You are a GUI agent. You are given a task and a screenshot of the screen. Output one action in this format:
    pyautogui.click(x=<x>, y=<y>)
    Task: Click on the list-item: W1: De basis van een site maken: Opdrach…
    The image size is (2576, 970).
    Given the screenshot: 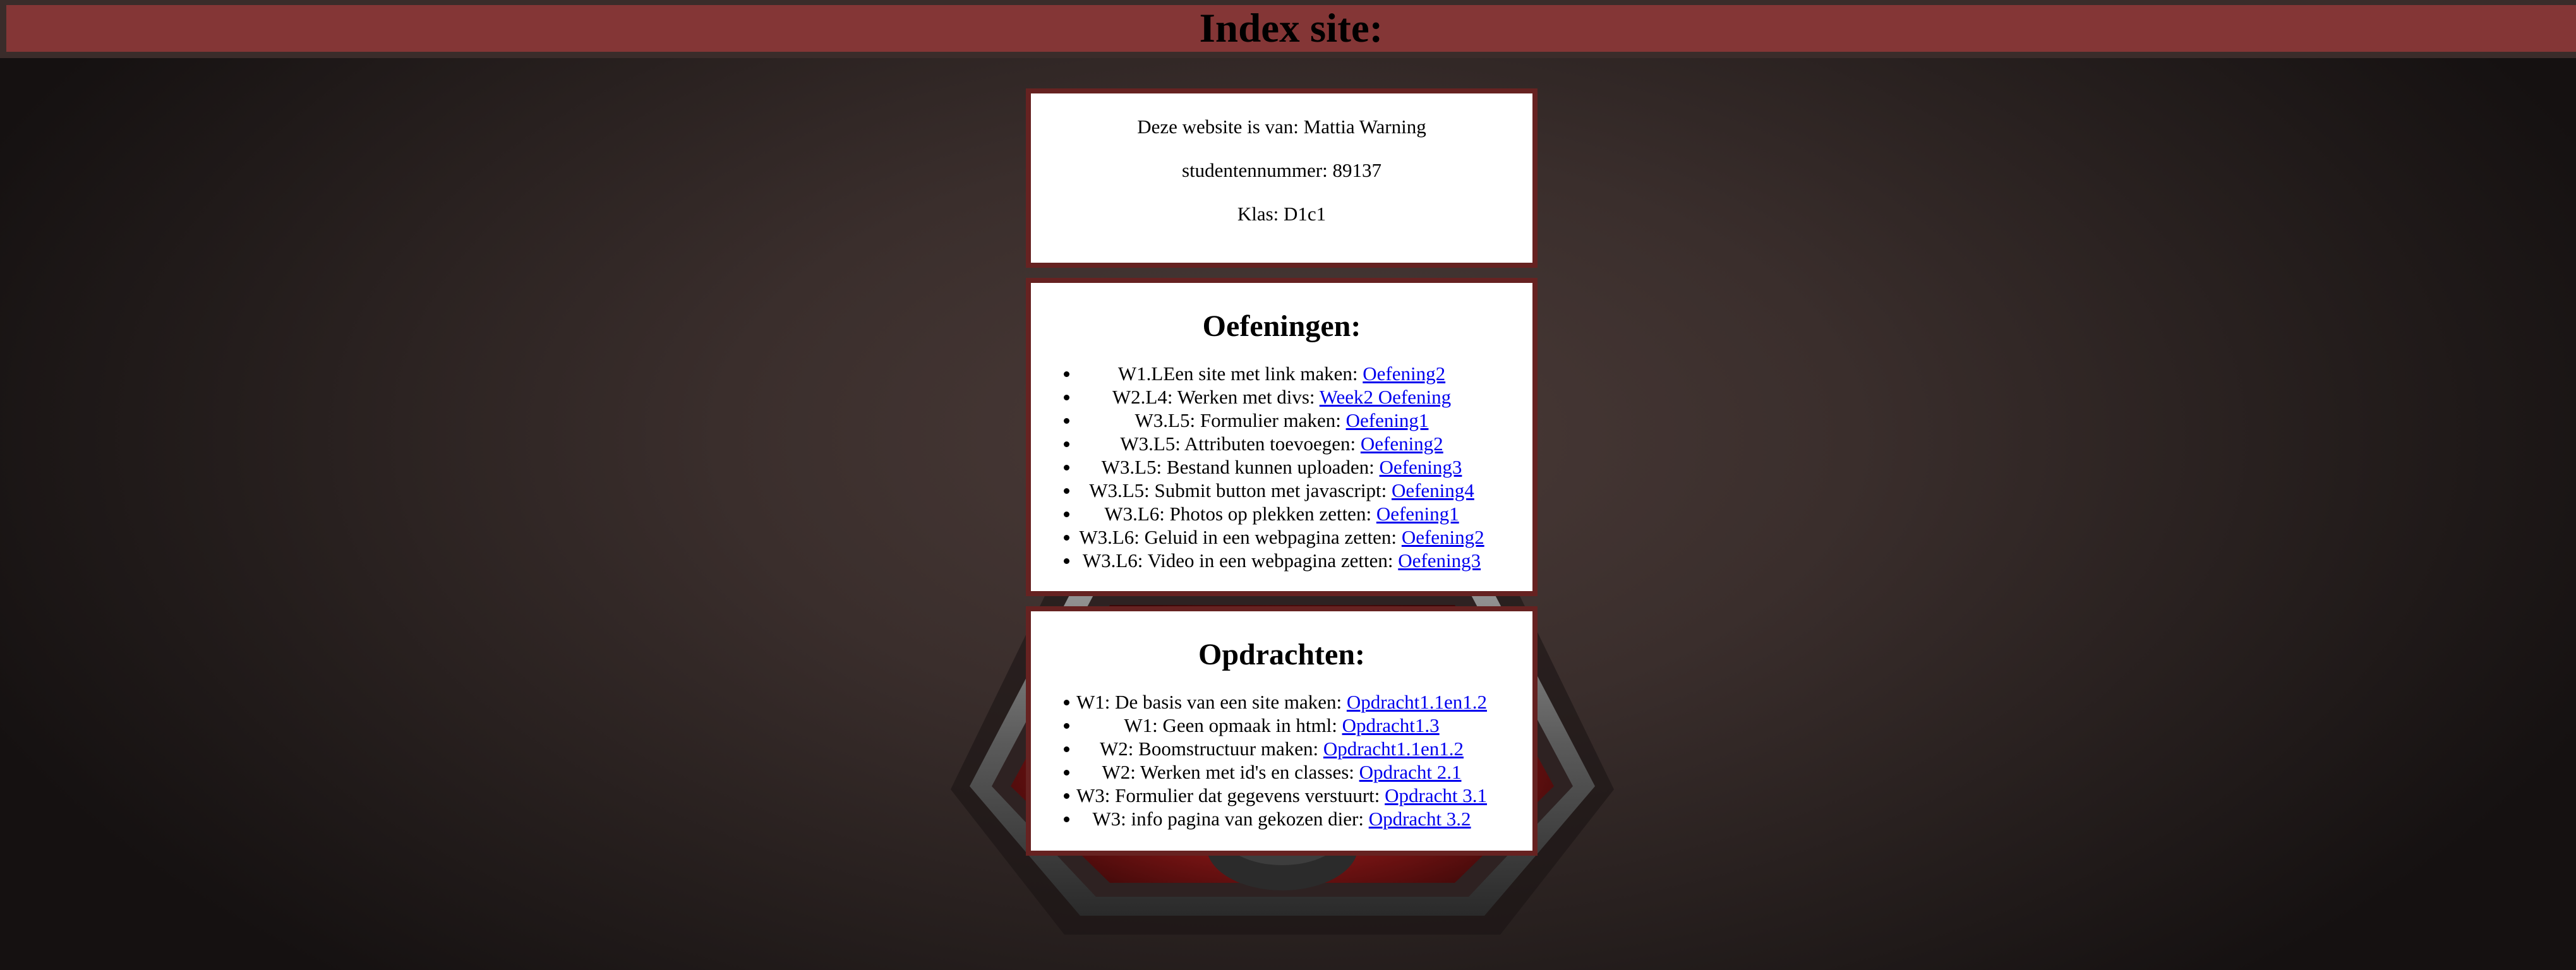 What is the action you would take?
    pyautogui.click(x=1281, y=702)
    